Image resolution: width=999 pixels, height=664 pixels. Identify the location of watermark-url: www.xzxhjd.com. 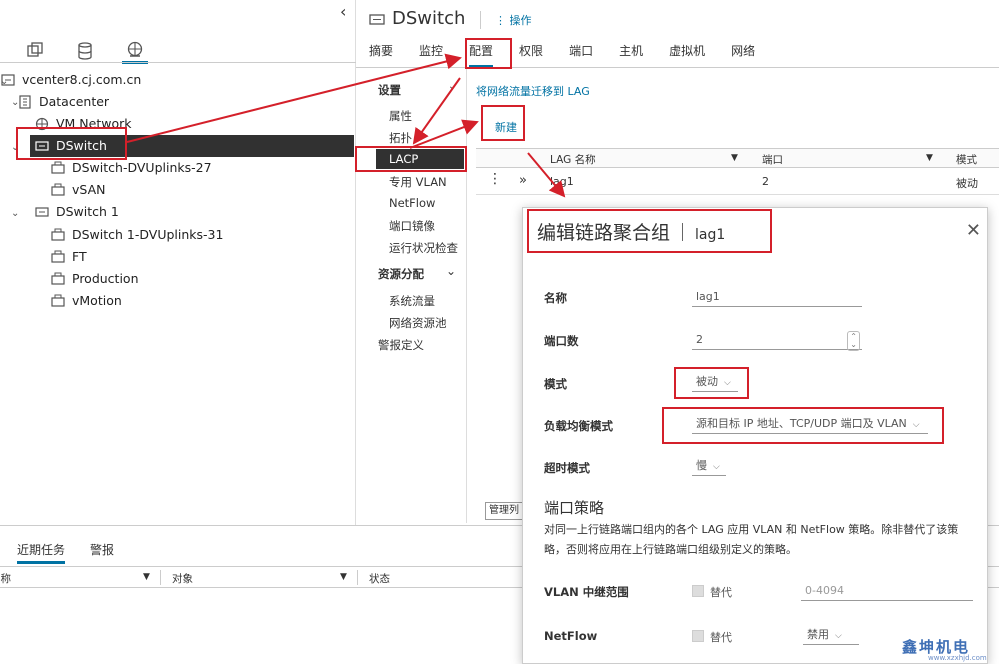
(957, 658).